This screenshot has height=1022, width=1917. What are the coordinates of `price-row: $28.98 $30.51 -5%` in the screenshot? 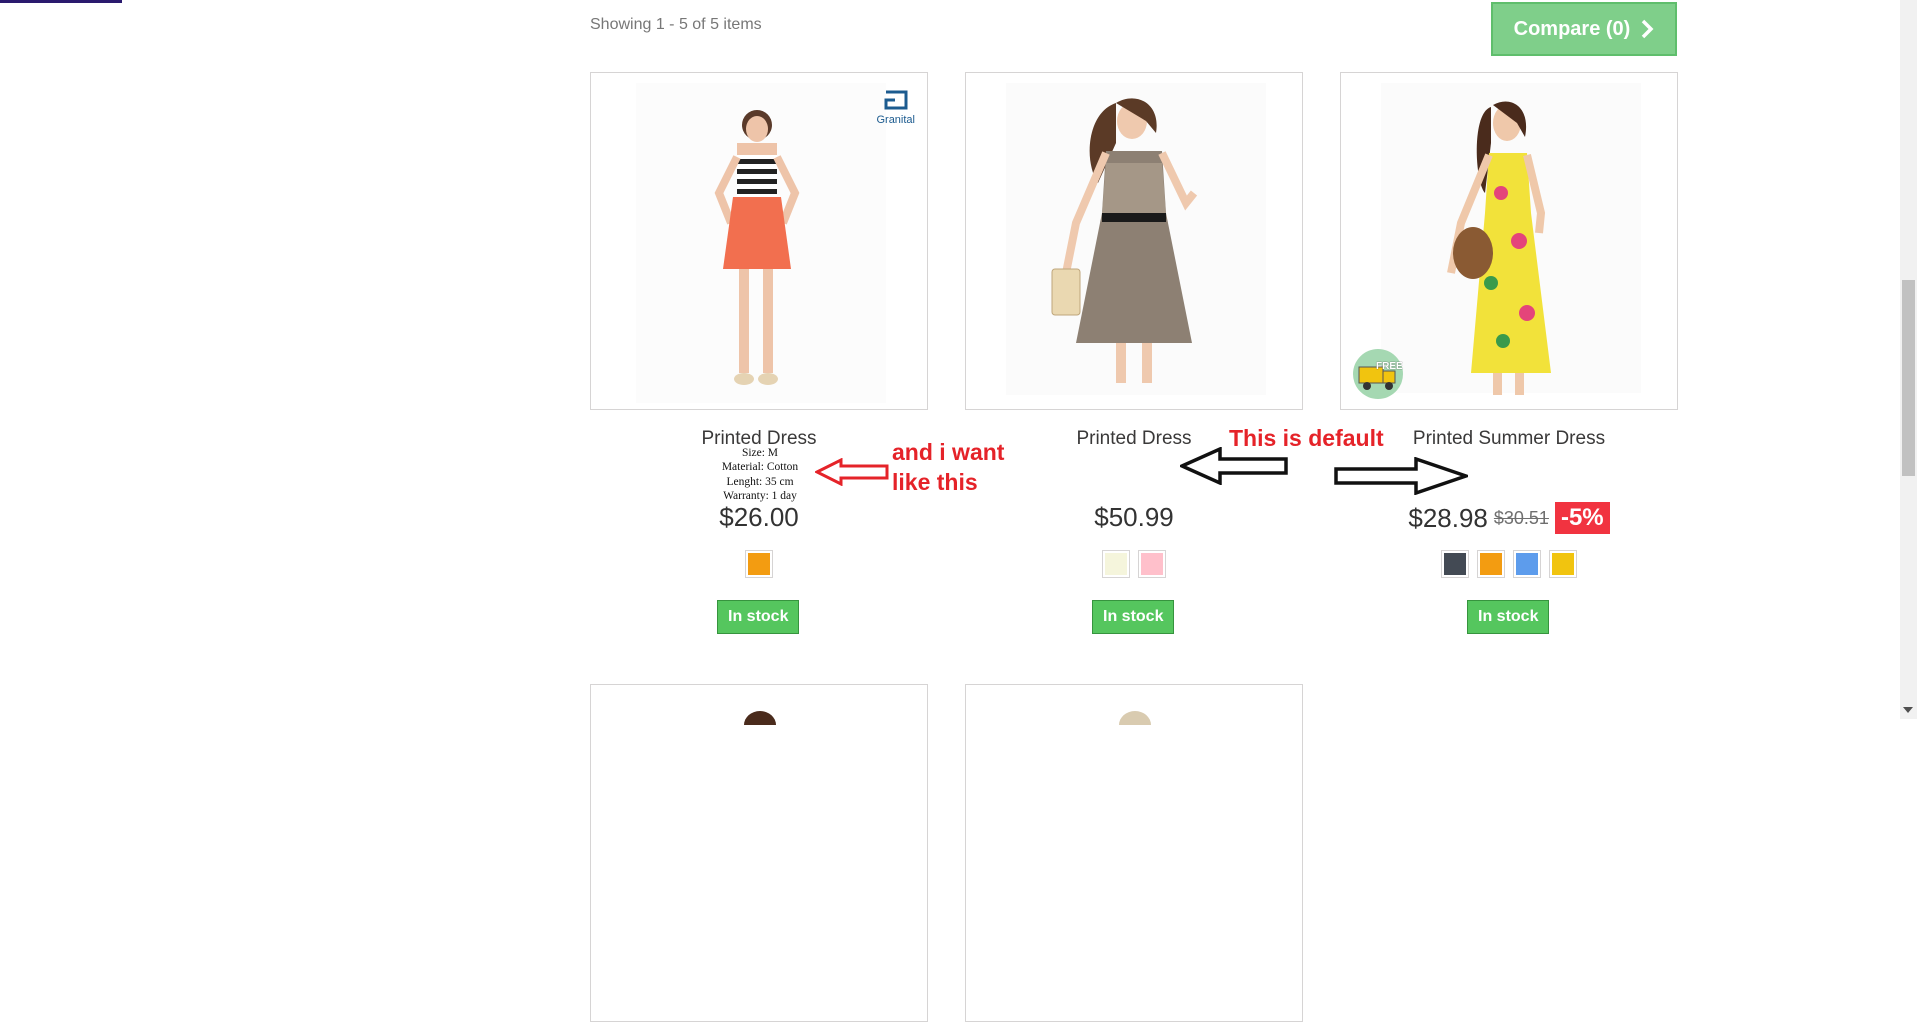 It's located at (1509, 518).